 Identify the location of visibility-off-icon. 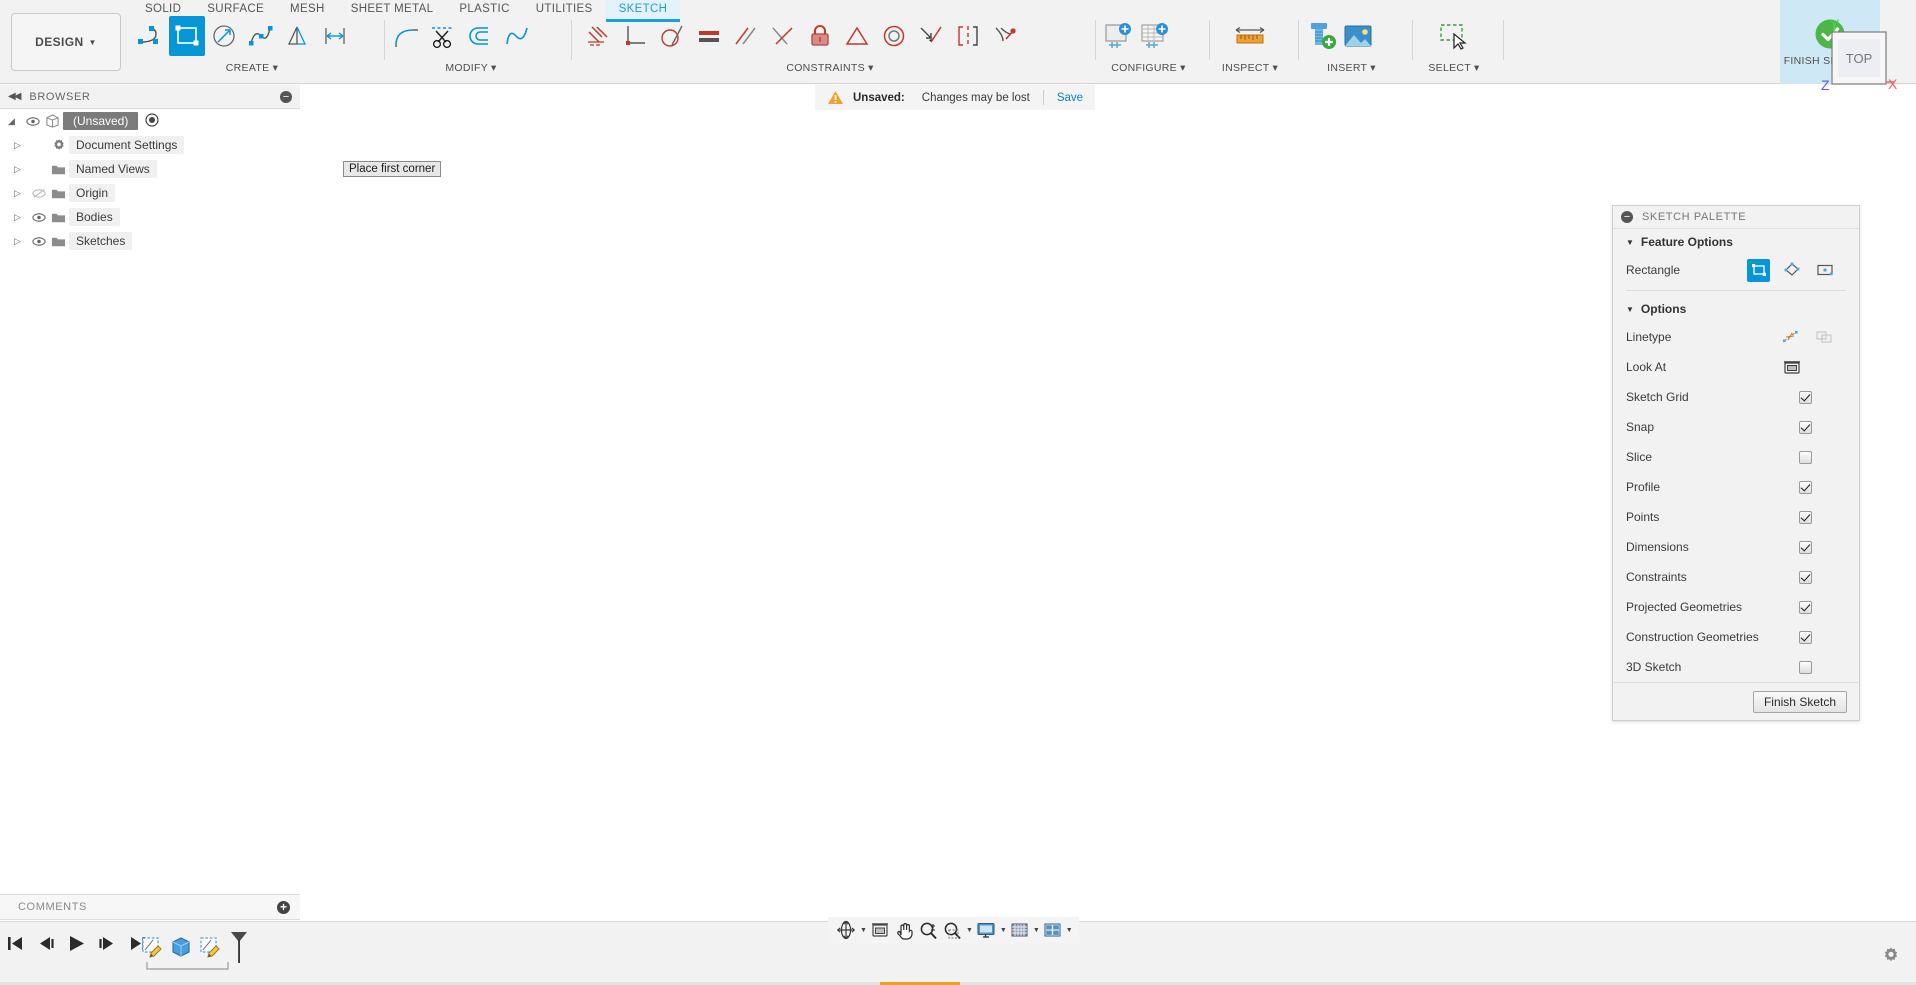
(39, 193).